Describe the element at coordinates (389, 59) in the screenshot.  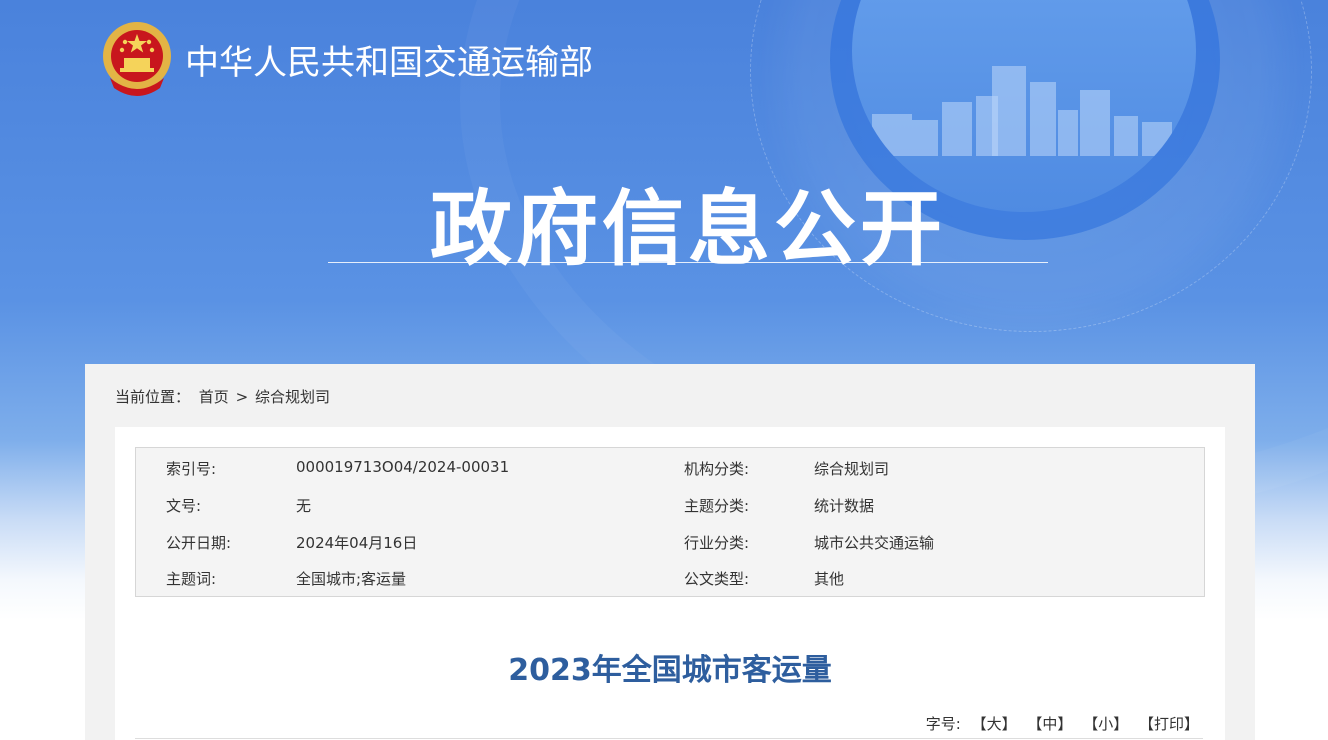
I see `site-title: 中华人民共和国交通运输部` at that location.